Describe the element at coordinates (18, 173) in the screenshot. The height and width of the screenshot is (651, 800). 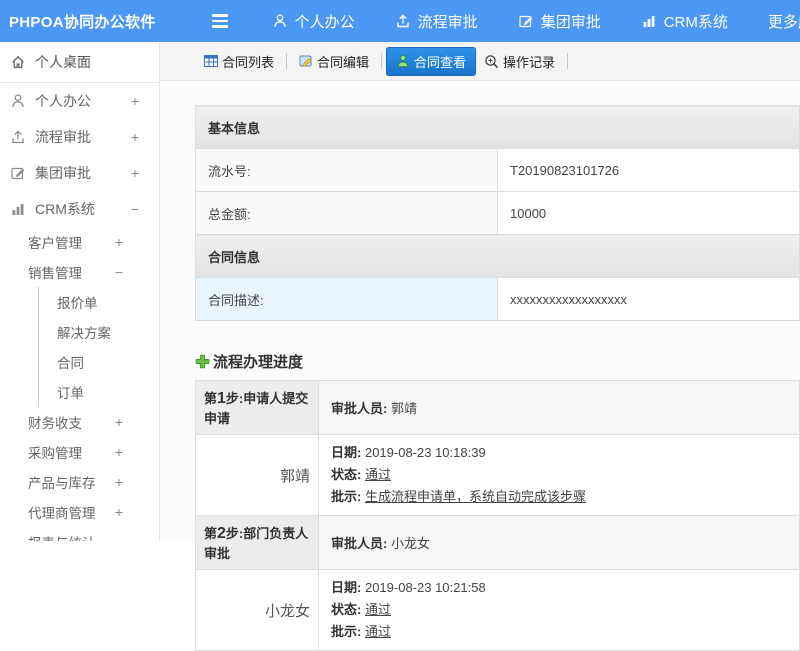
I see `edit-icon` at that location.